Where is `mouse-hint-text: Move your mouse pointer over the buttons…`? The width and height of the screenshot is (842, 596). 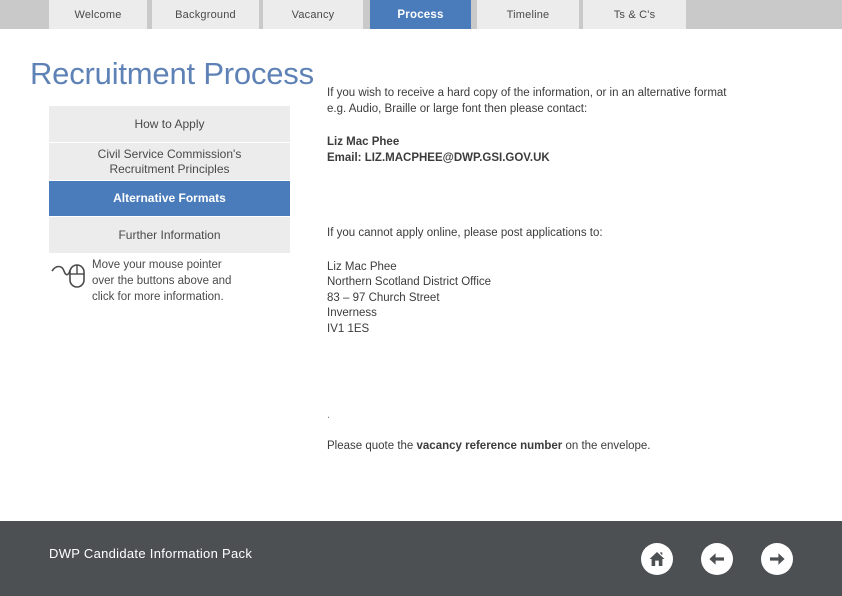
mouse-hint-text: Move your mouse pointer over the buttons… is located at coordinates (162, 281).